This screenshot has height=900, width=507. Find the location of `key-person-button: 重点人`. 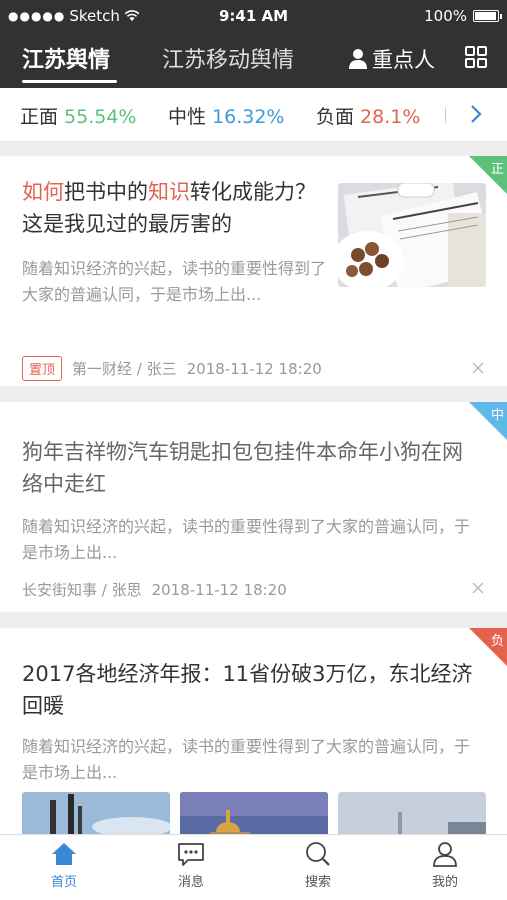

key-person-button: 重点人 is located at coordinates (391, 59).